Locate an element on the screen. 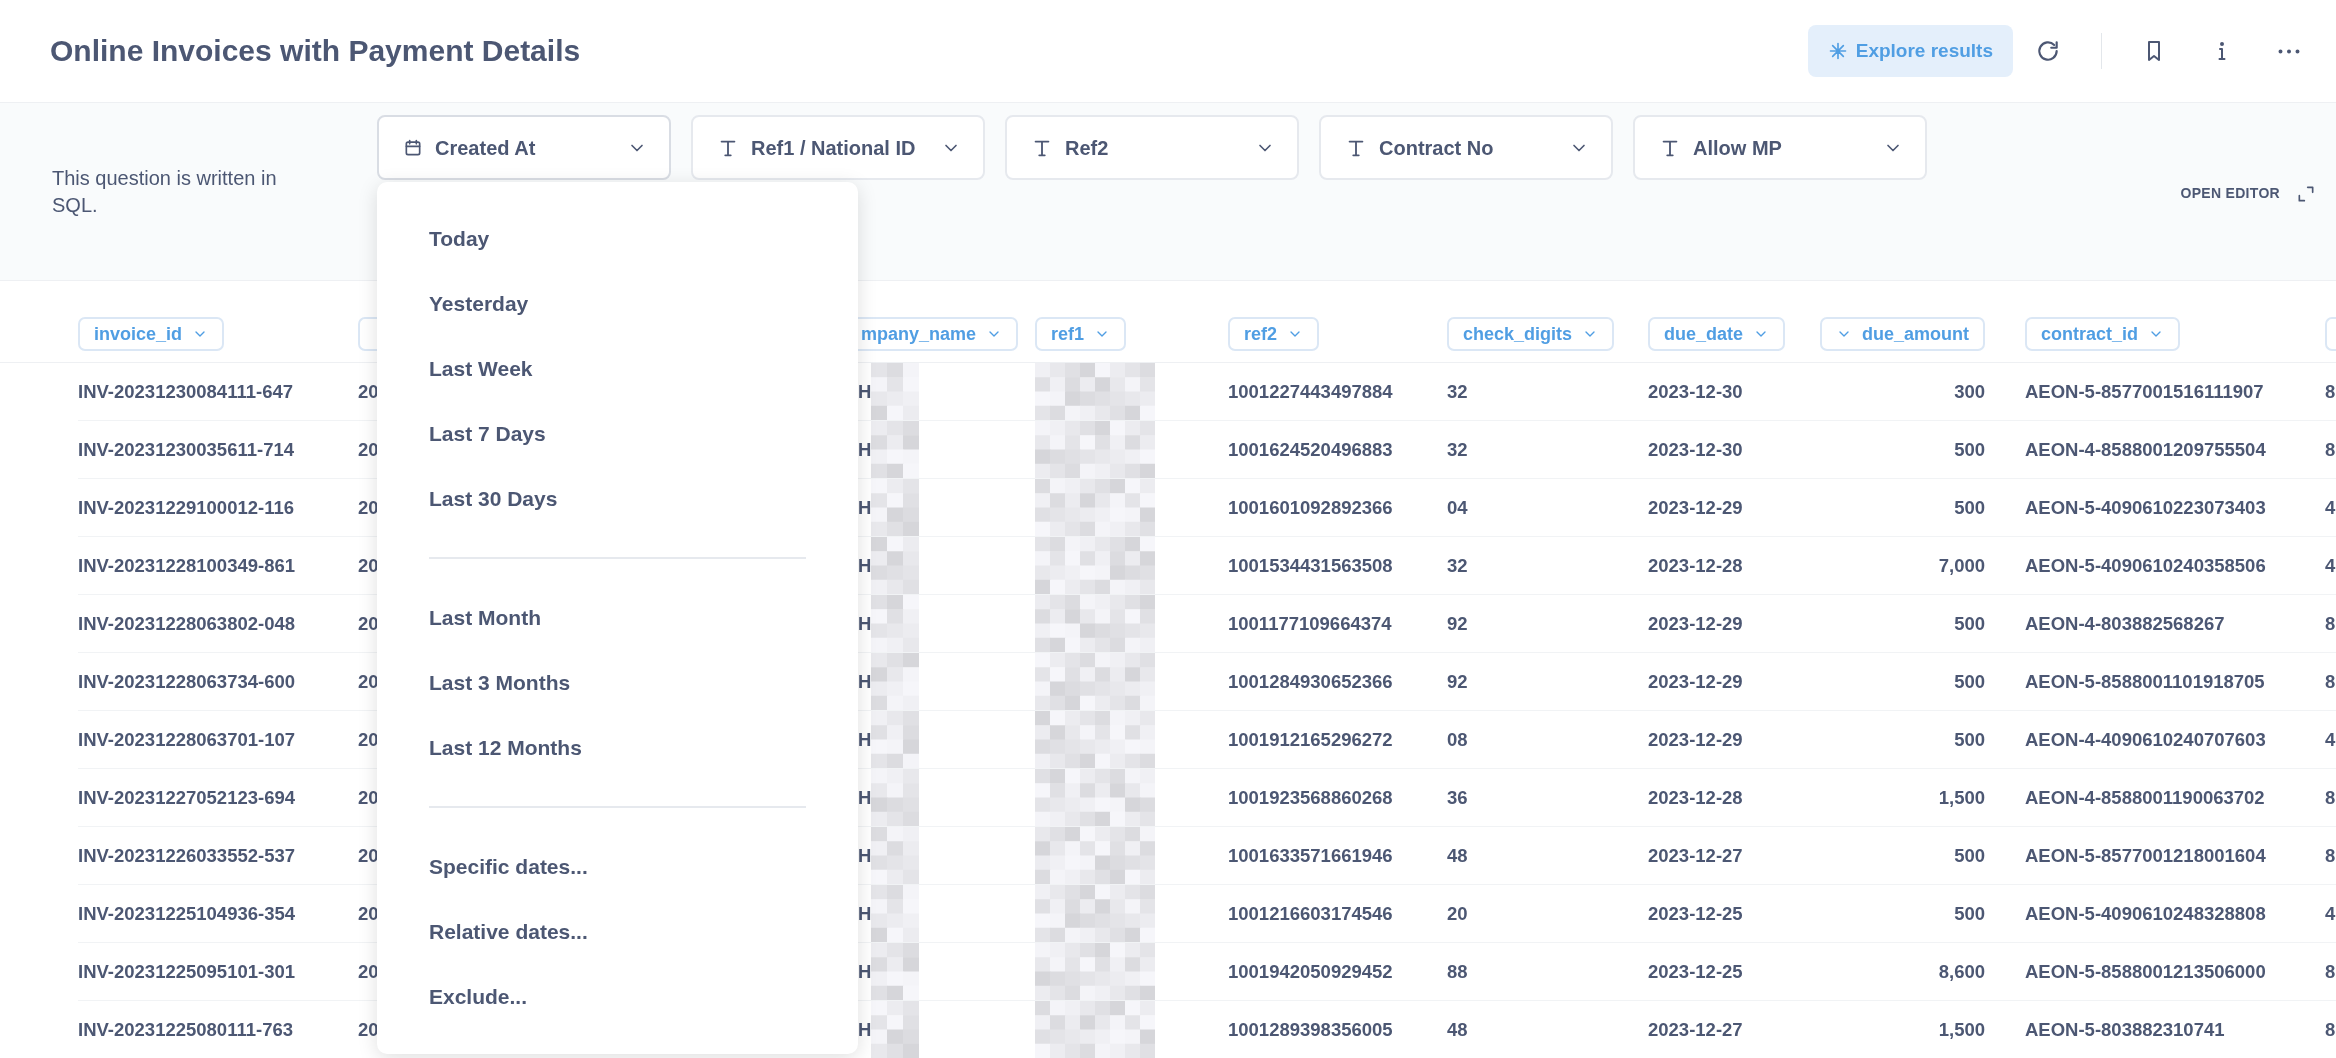 The height and width of the screenshot is (1058, 2336). table-cell-text: 1001534431563508 is located at coordinates (1310, 565).